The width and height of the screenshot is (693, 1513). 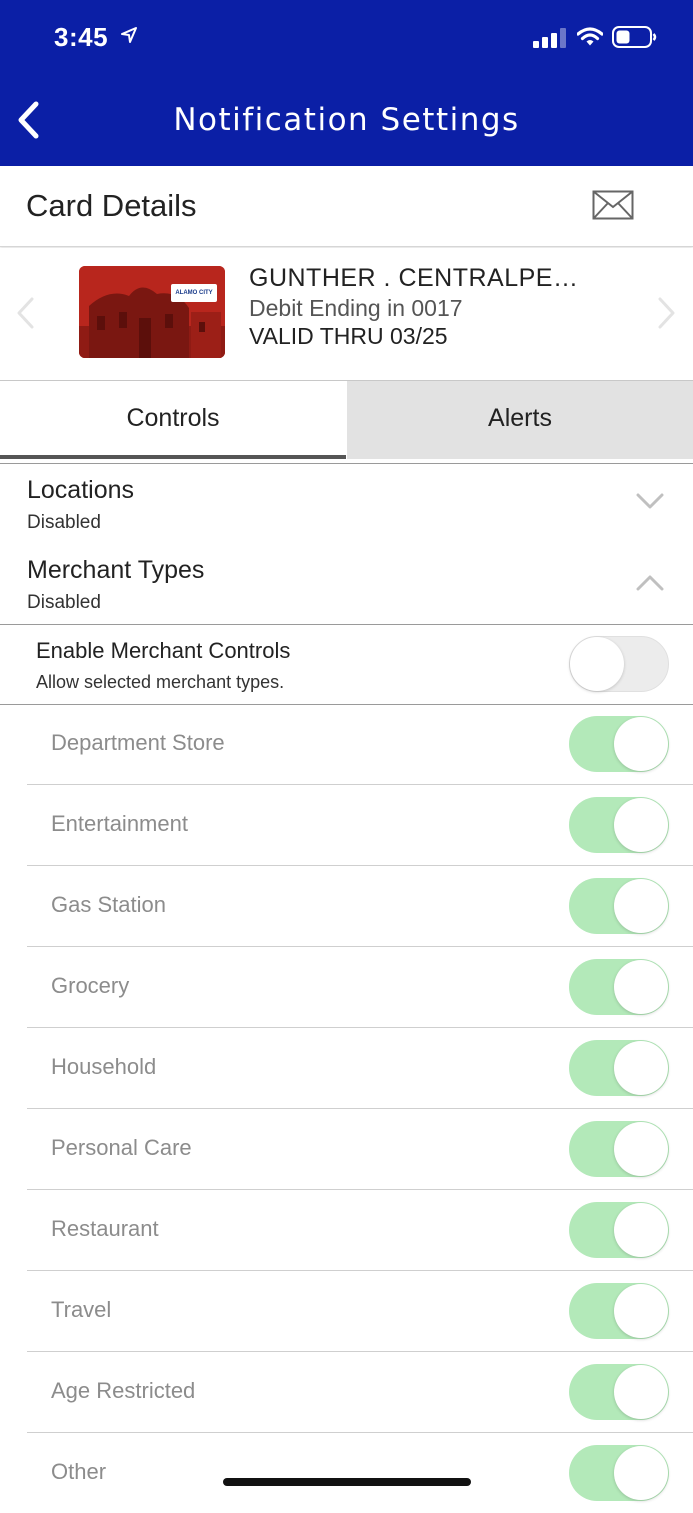 I want to click on status-bar: 3:45, so click(x=346, y=40).